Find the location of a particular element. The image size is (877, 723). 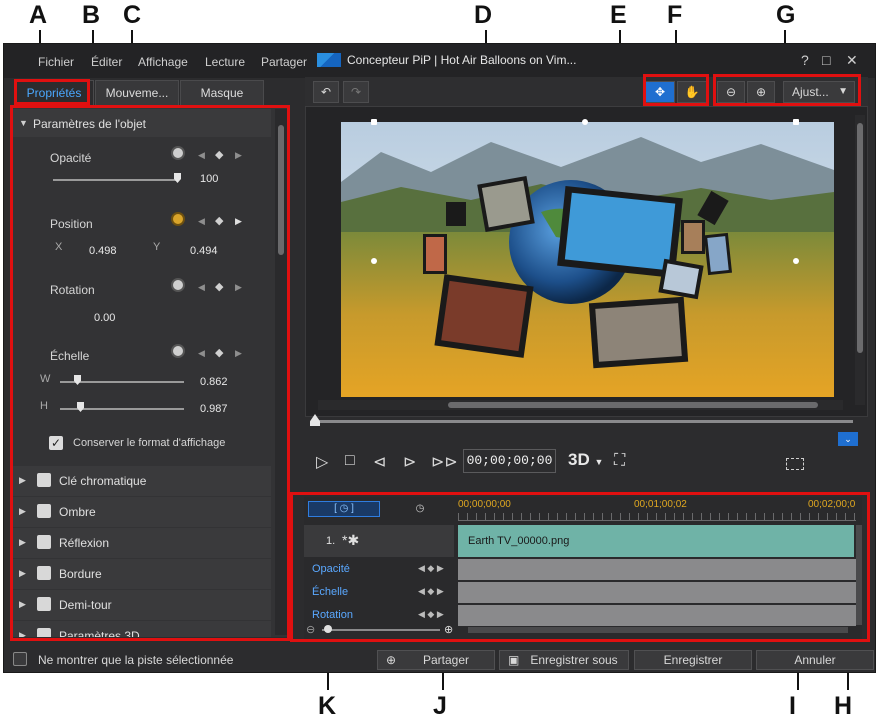

callout-a: A is located at coordinates (38, 15).